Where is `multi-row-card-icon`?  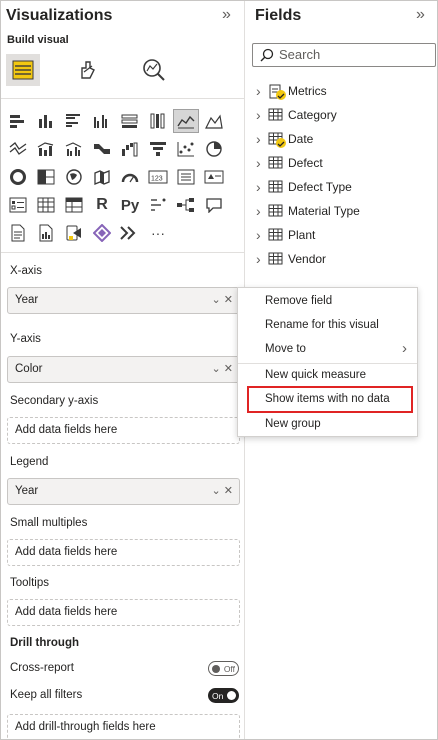
multi-row-card-icon is located at coordinates (186, 177).